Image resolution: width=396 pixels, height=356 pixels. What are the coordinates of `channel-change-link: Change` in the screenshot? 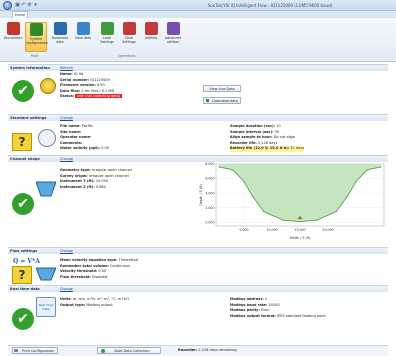 It's located at (66, 159).